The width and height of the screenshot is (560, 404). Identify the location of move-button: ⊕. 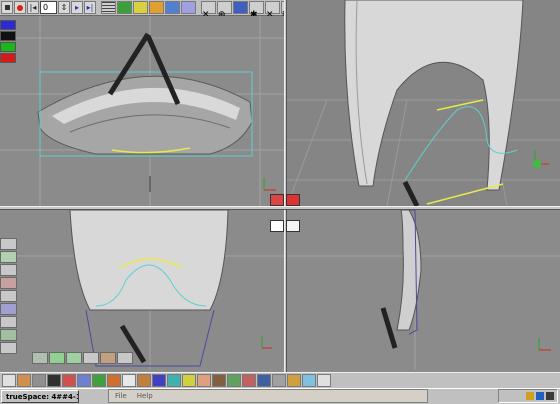
(224, 10).